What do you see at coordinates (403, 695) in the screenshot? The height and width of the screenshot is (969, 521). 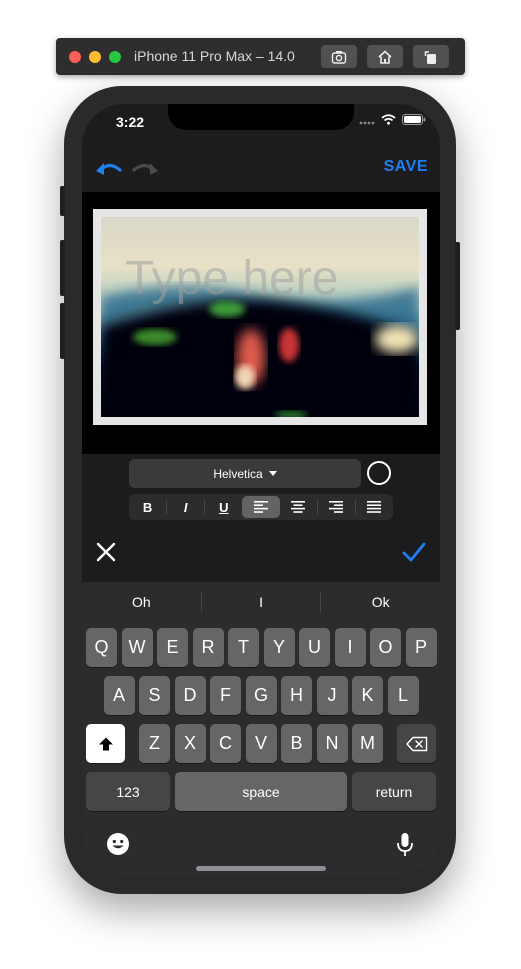 I see `key: L` at bounding box center [403, 695].